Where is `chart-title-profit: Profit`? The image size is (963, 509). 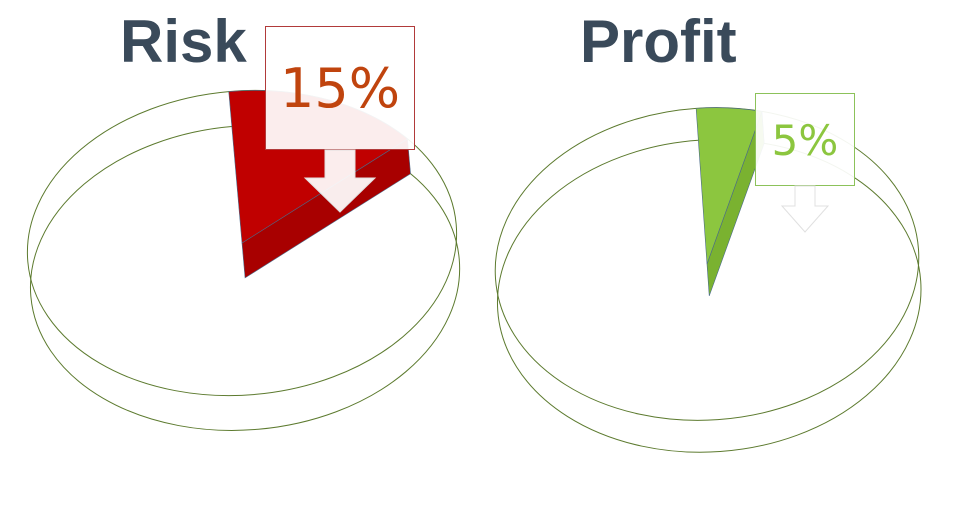
chart-title-profit: Profit is located at coordinates (658, 41).